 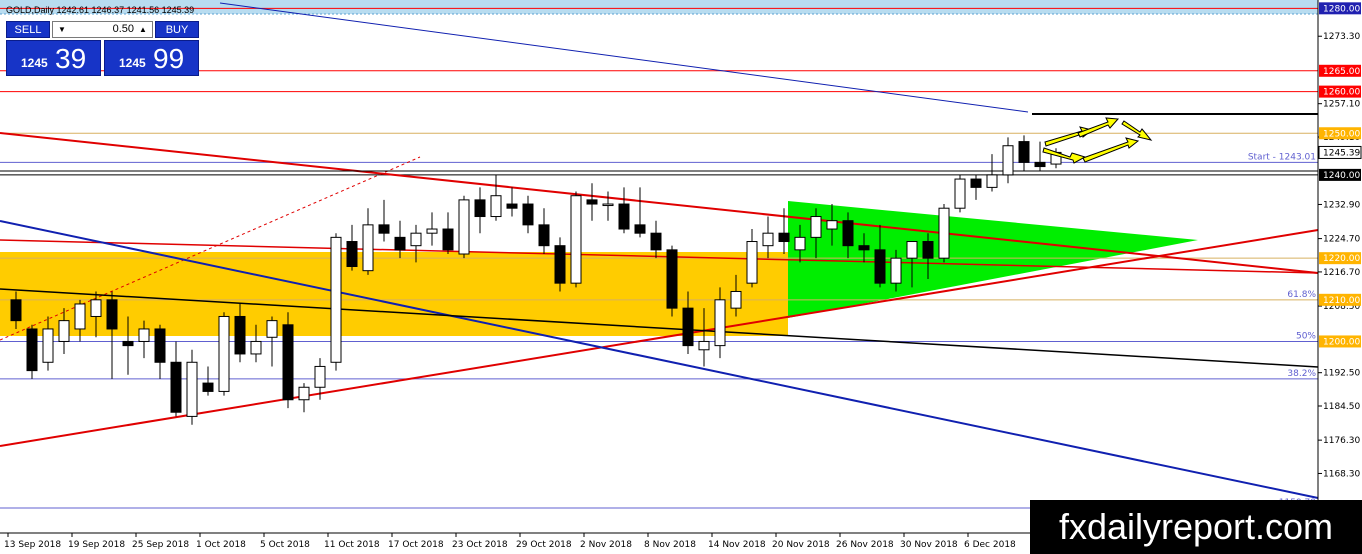 What do you see at coordinates (929, 545) in the screenshot?
I see `time-tick-label: 30 Nov 2018` at bounding box center [929, 545].